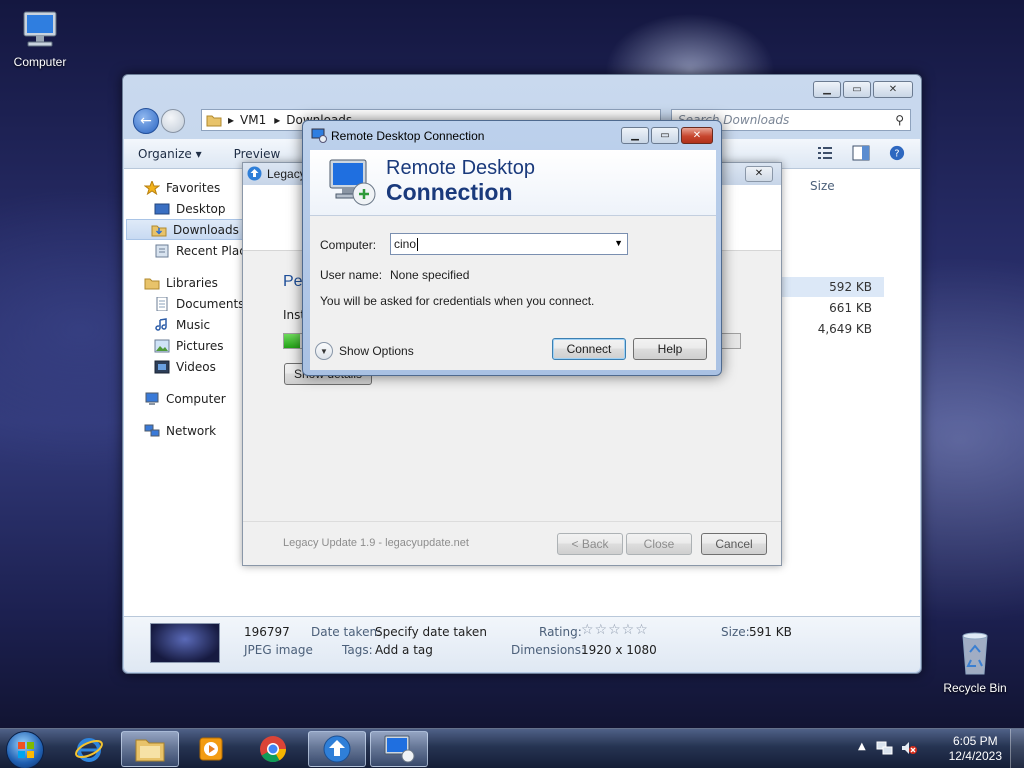 Image resolution: width=1024 pixels, height=768 pixels. Describe the element at coordinates (759, 174) in the screenshot. I see `legacy-close-button: ✕` at that location.